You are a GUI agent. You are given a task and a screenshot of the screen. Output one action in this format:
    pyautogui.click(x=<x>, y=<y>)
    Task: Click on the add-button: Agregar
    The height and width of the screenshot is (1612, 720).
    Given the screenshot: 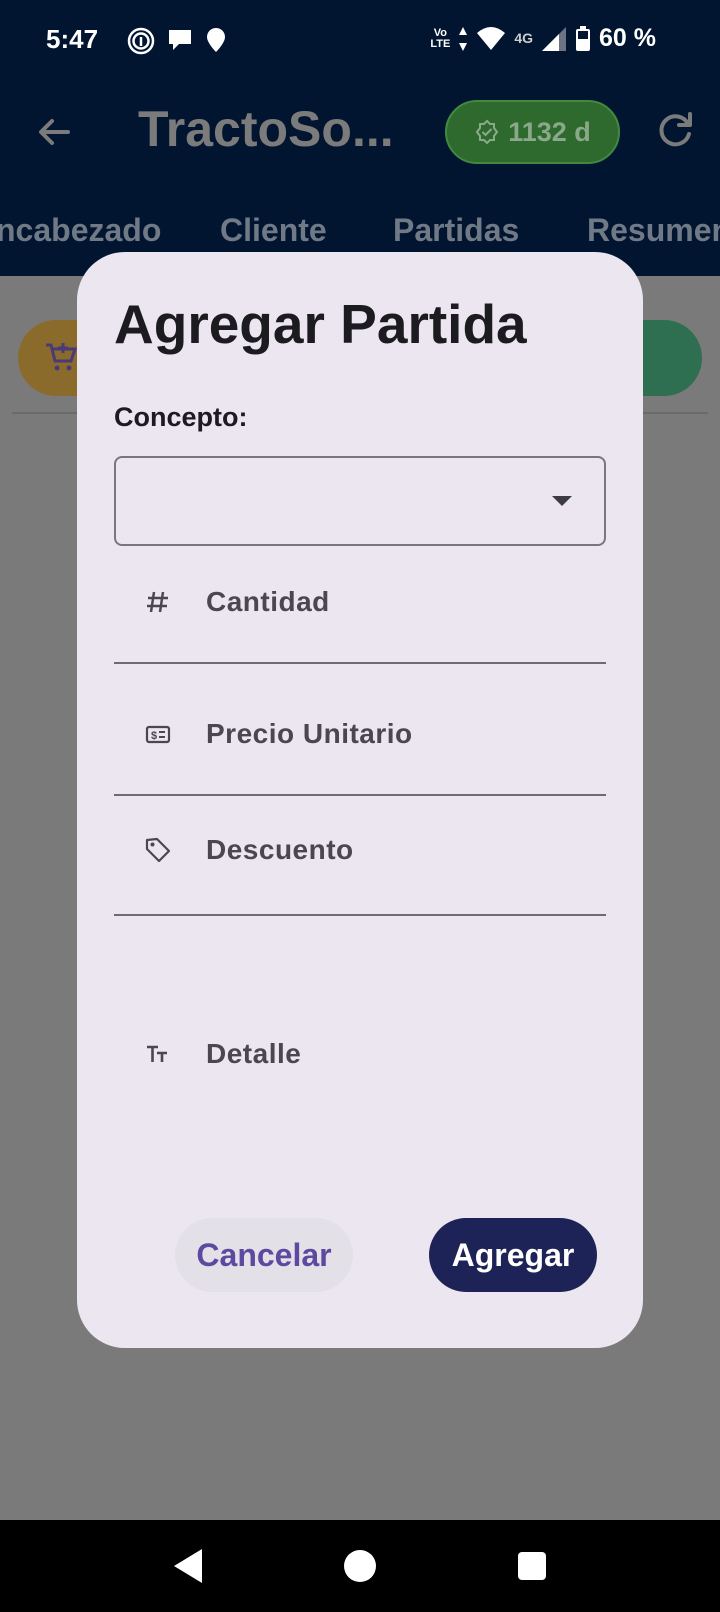 What is the action you would take?
    pyautogui.click(x=513, y=1255)
    